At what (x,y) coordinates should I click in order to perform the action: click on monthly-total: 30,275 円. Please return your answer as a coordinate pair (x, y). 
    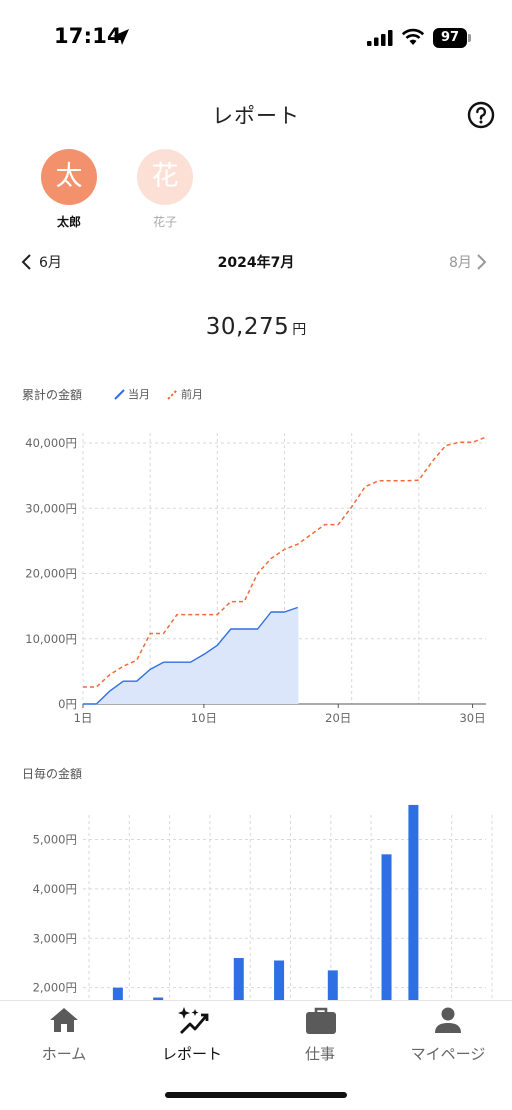
    Looking at the image, I should click on (256, 327).